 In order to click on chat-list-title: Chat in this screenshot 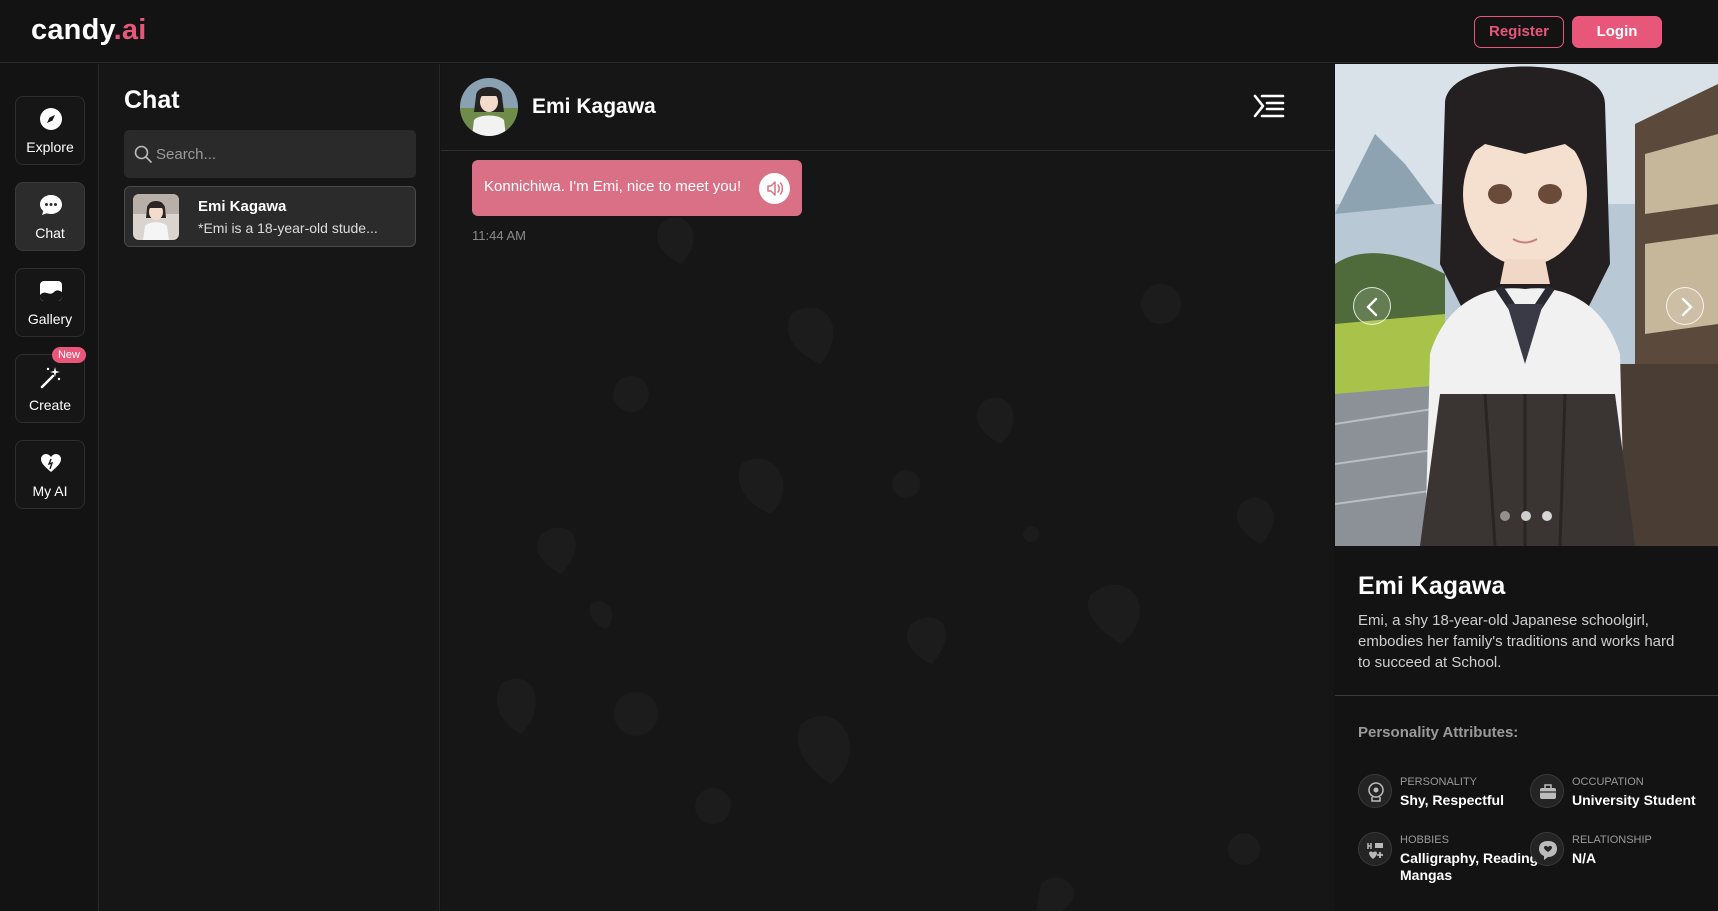, I will do `click(152, 100)`.